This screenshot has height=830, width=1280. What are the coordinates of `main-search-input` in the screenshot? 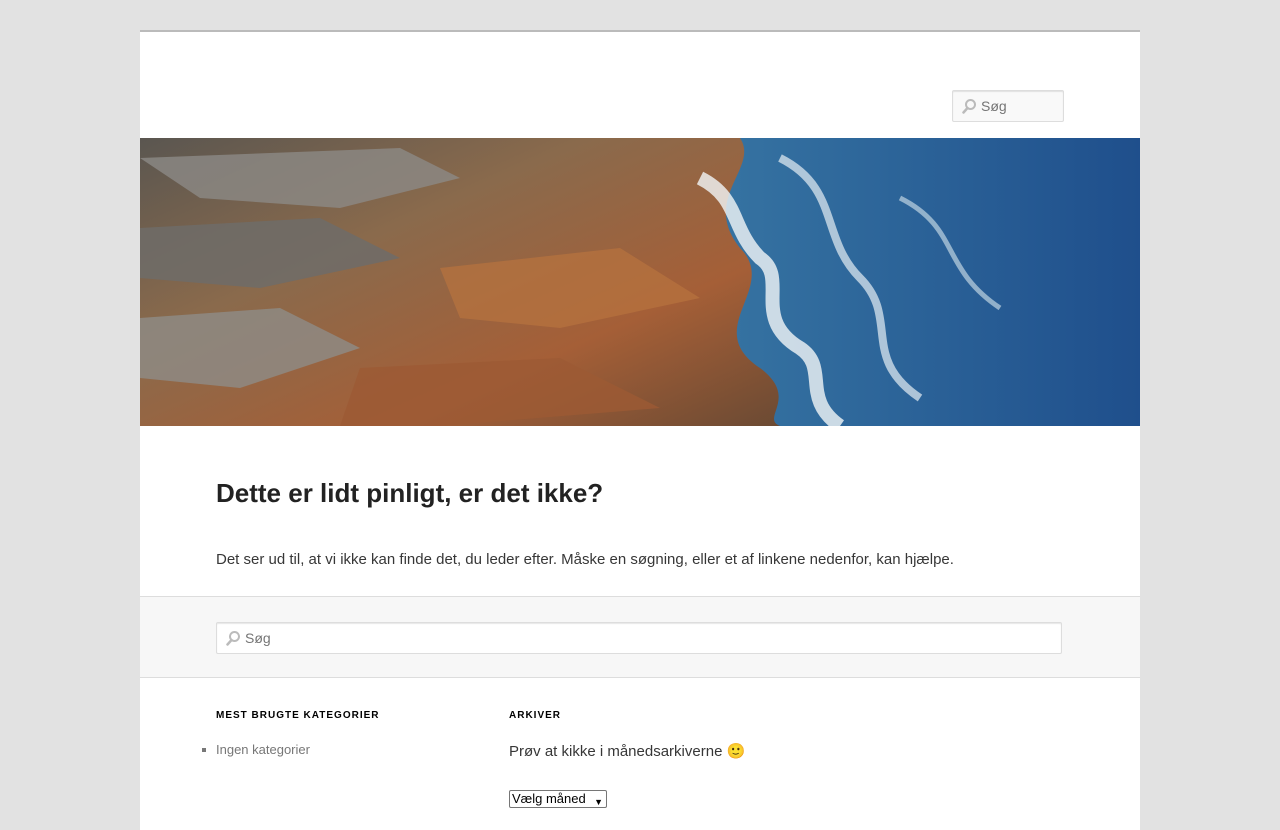 It's located at (645, 638).